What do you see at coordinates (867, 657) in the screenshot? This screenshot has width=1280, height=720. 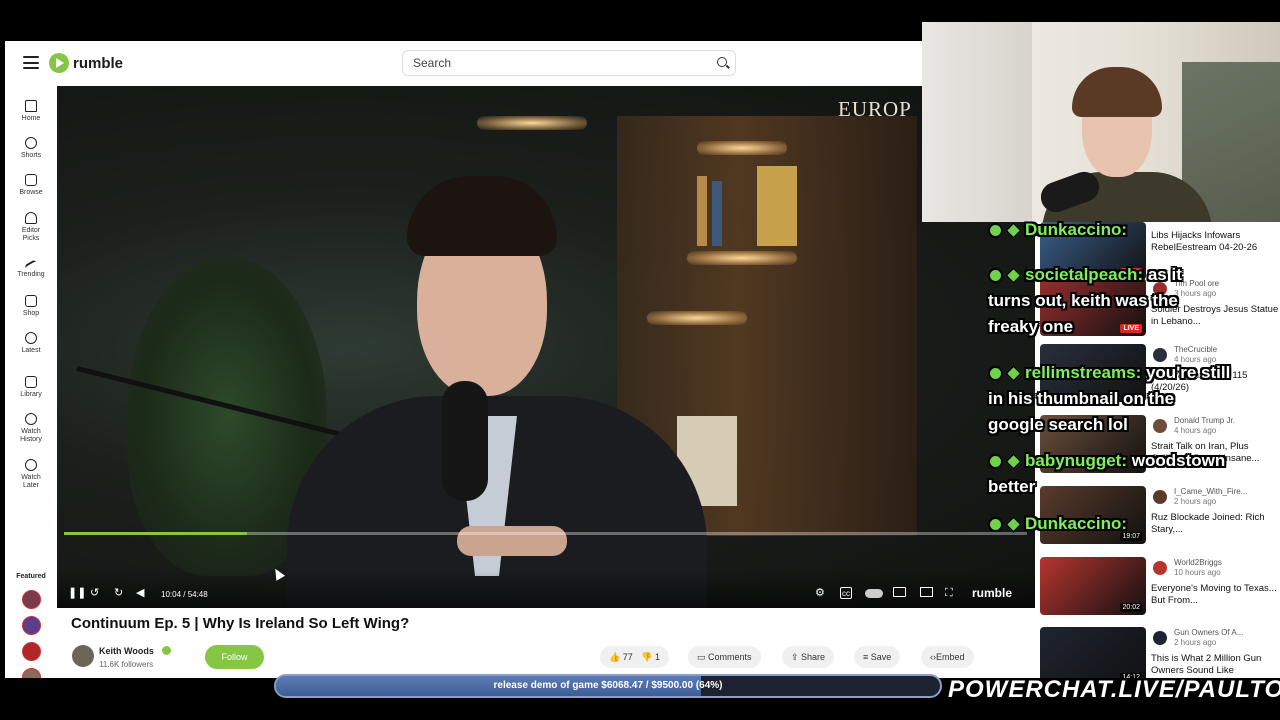 I see `save-icon: ≡` at bounding box center [867, 657].